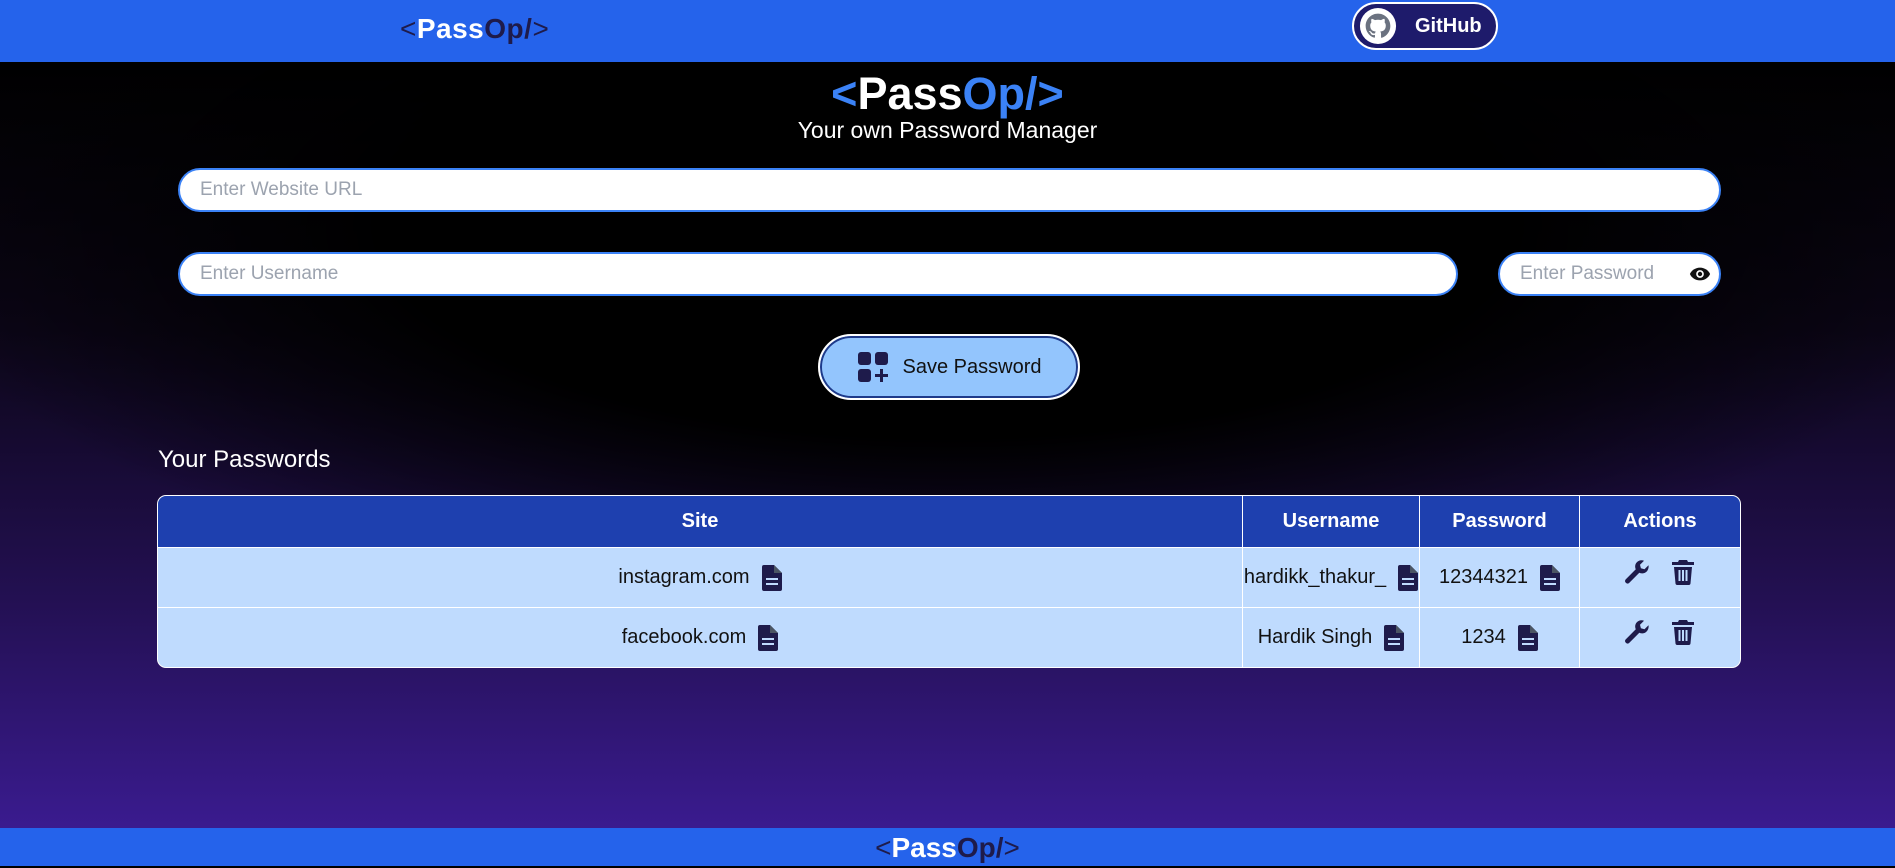 This screenshot has height=868, width=1895. What do you see at coordinates (1499, 522) in the screenshot?
I see `column-header-password: Password` at bounding box center [1499, 522].